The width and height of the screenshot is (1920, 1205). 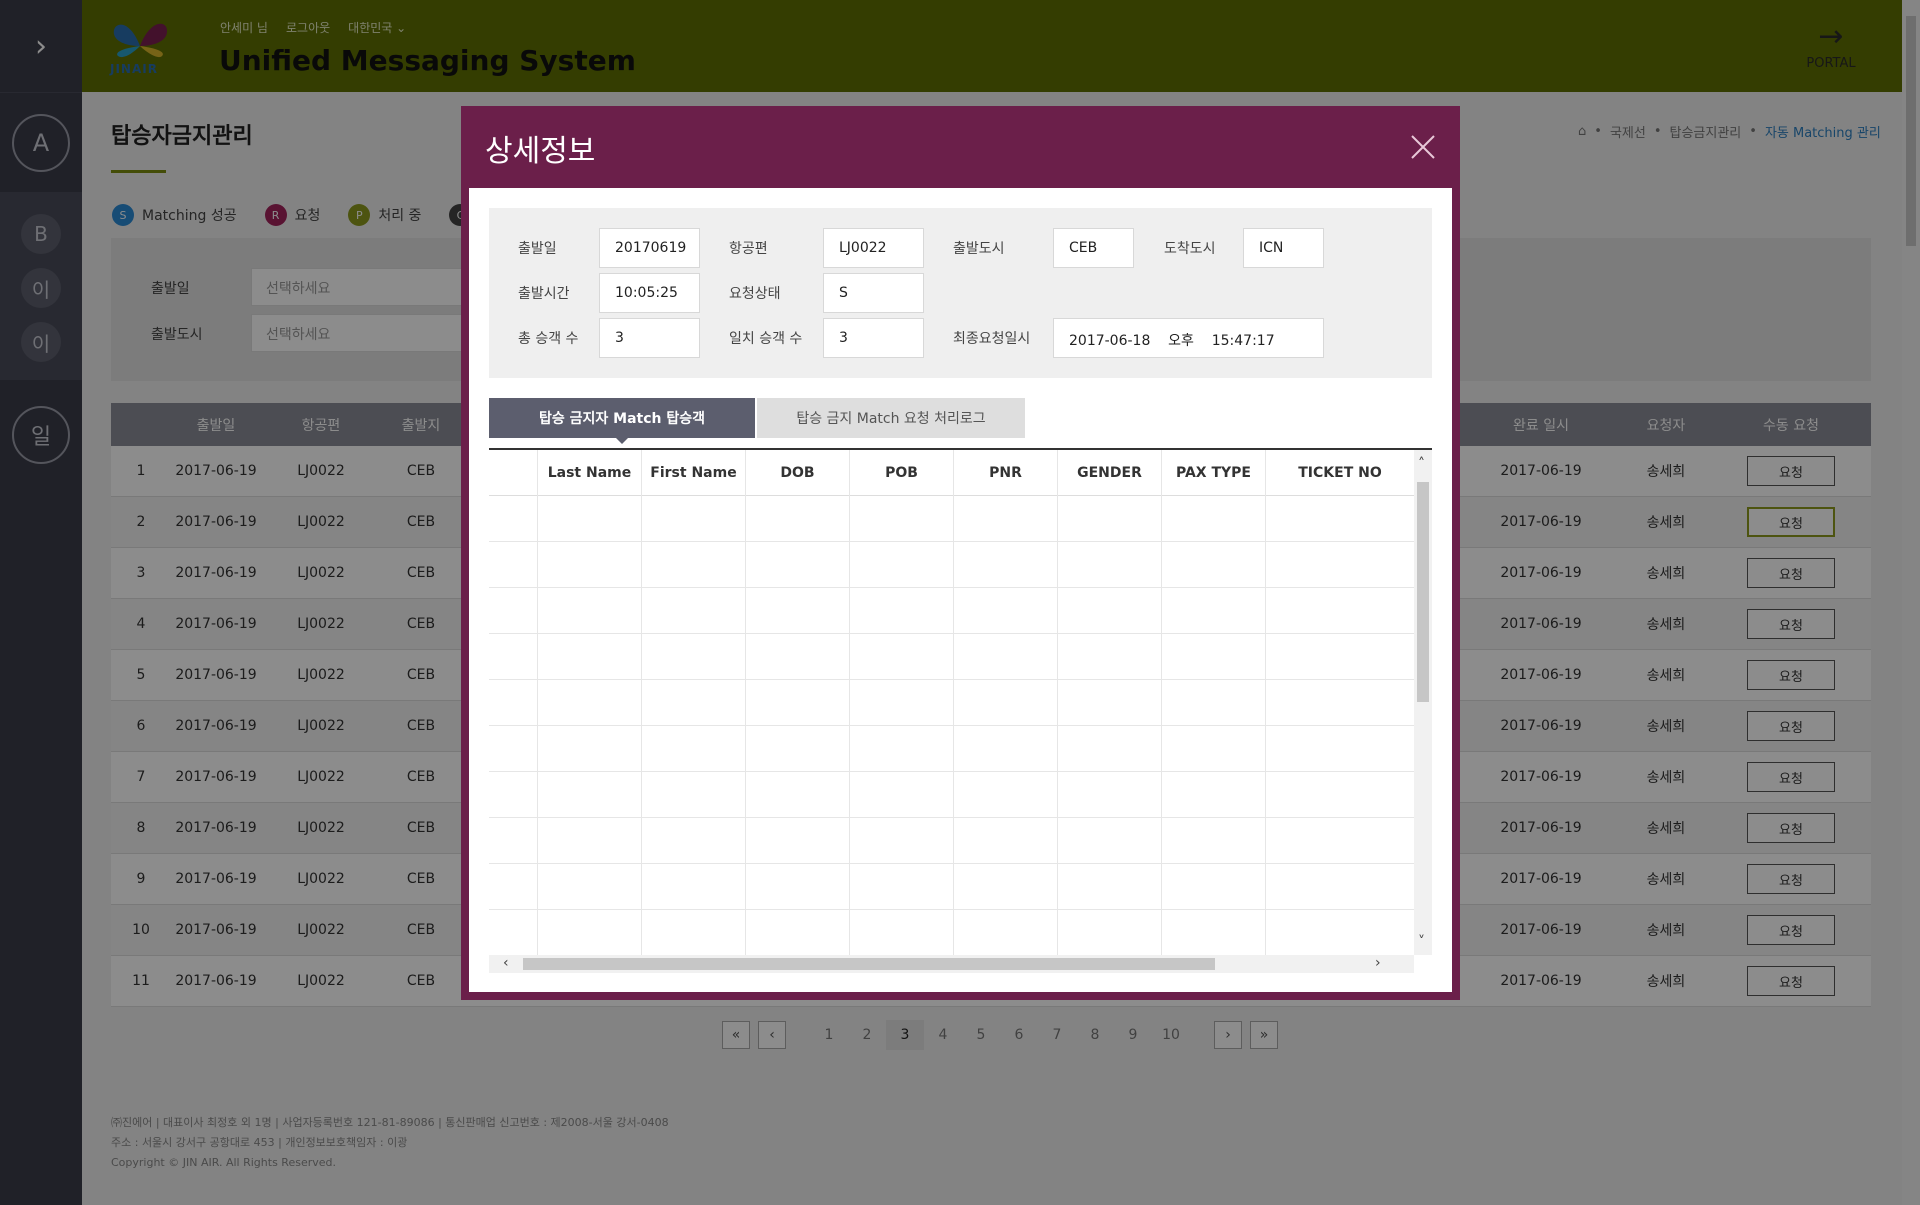 I want to click on grid-header-pax-type: PAX TYPE, so click(x=1213, y=473).